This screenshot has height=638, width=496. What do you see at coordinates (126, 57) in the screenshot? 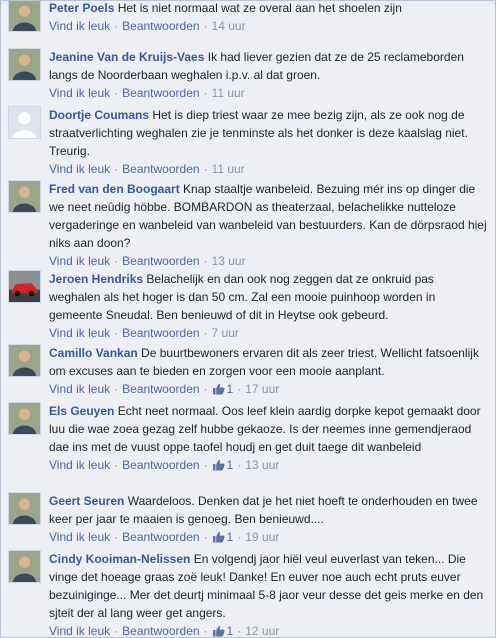
I see `comment-author-link: Jeanine Van de Kruijs-Vaes` at bounding box center [126, 57].